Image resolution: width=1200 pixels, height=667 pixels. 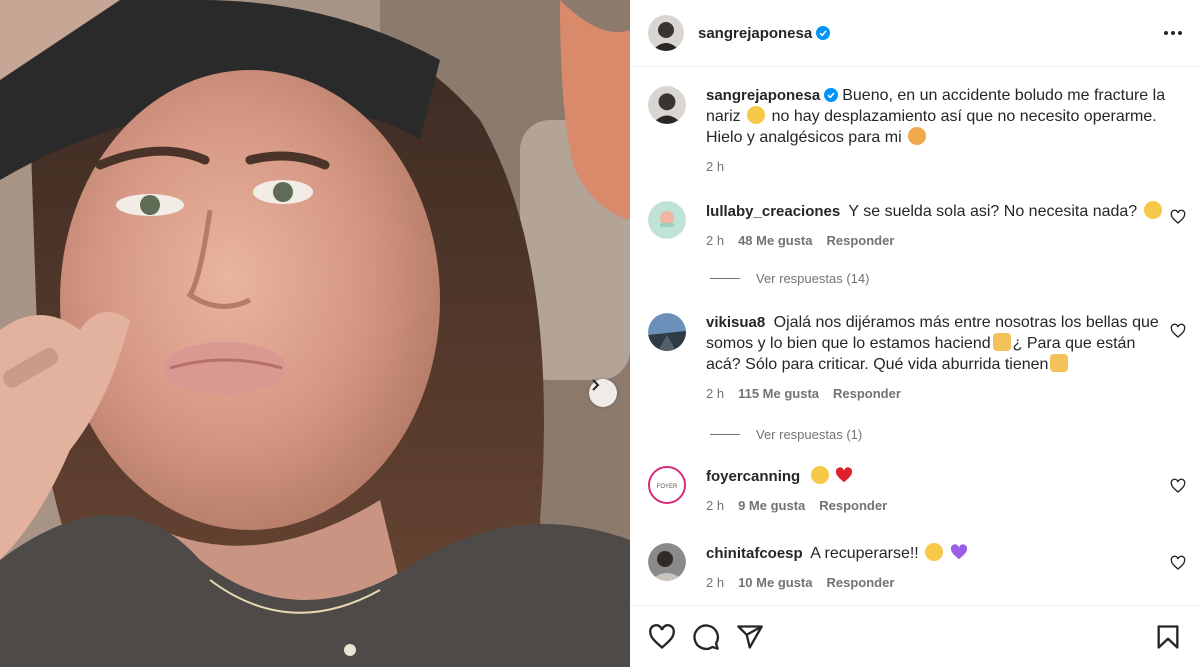 I want to click on comment-text: A recuperarse!!, so click(x=864, y=553).